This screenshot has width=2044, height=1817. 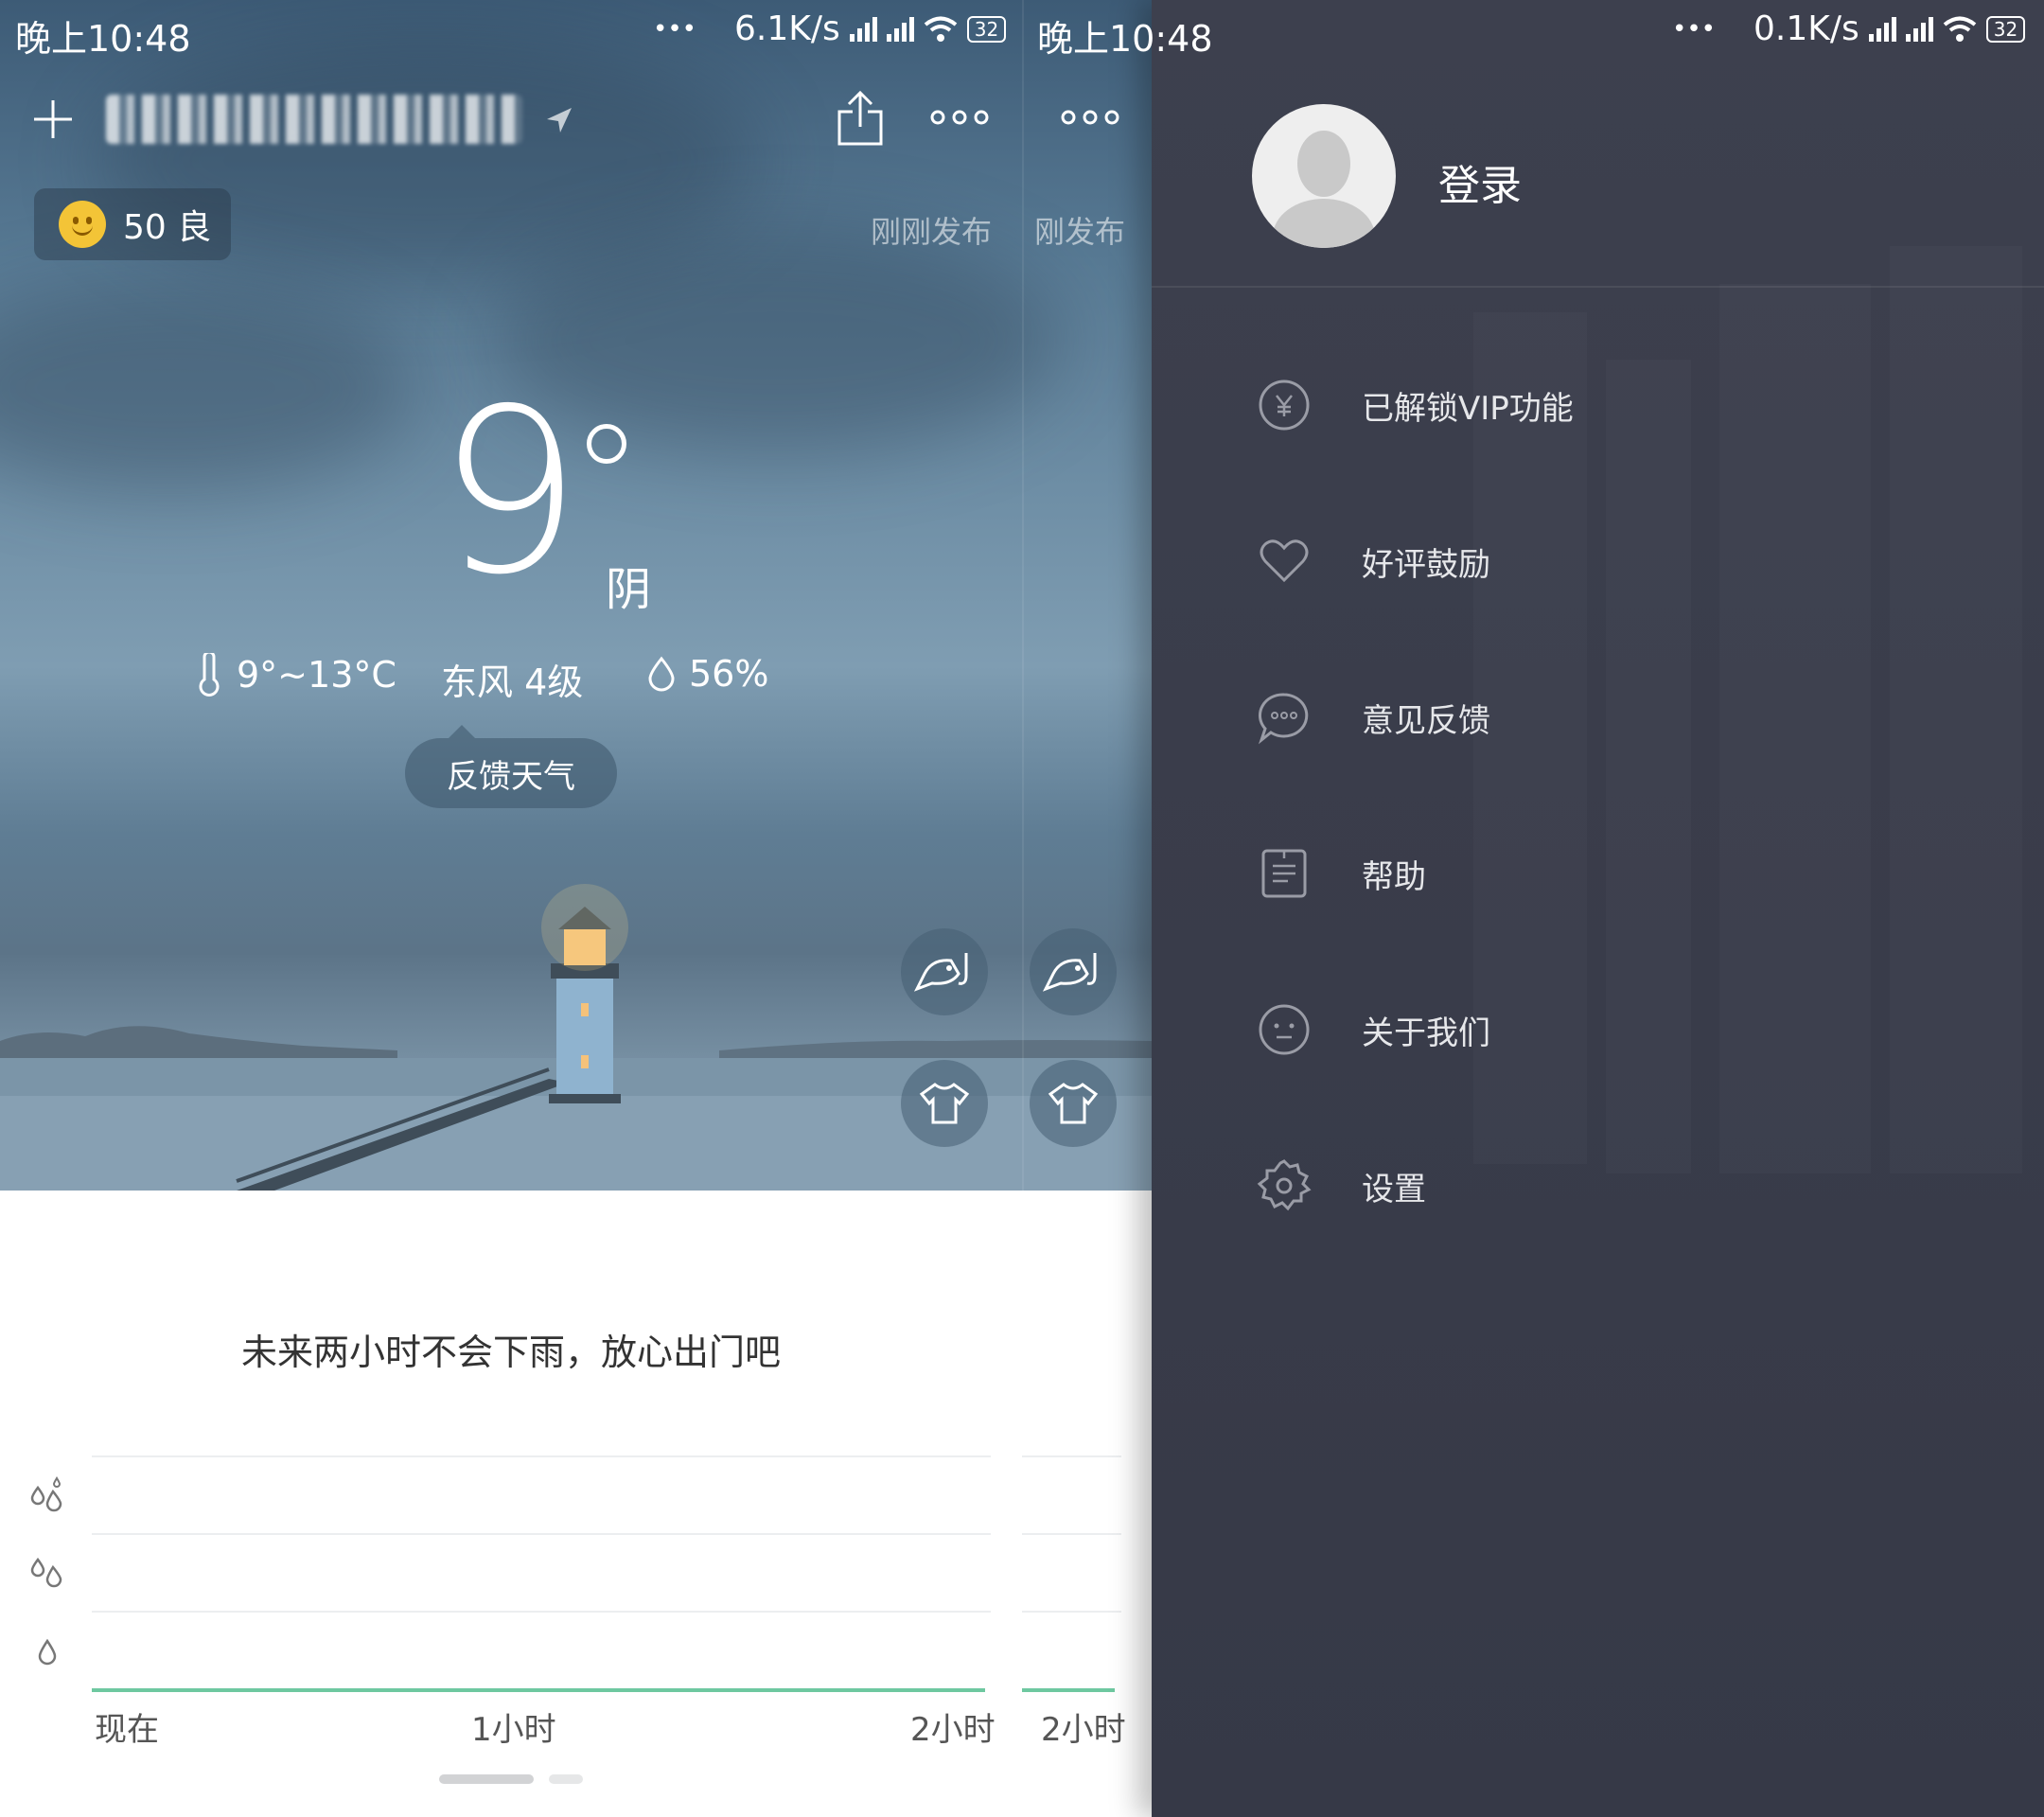 I want to click on battery-icon: 32, so click(x=986, y=29).